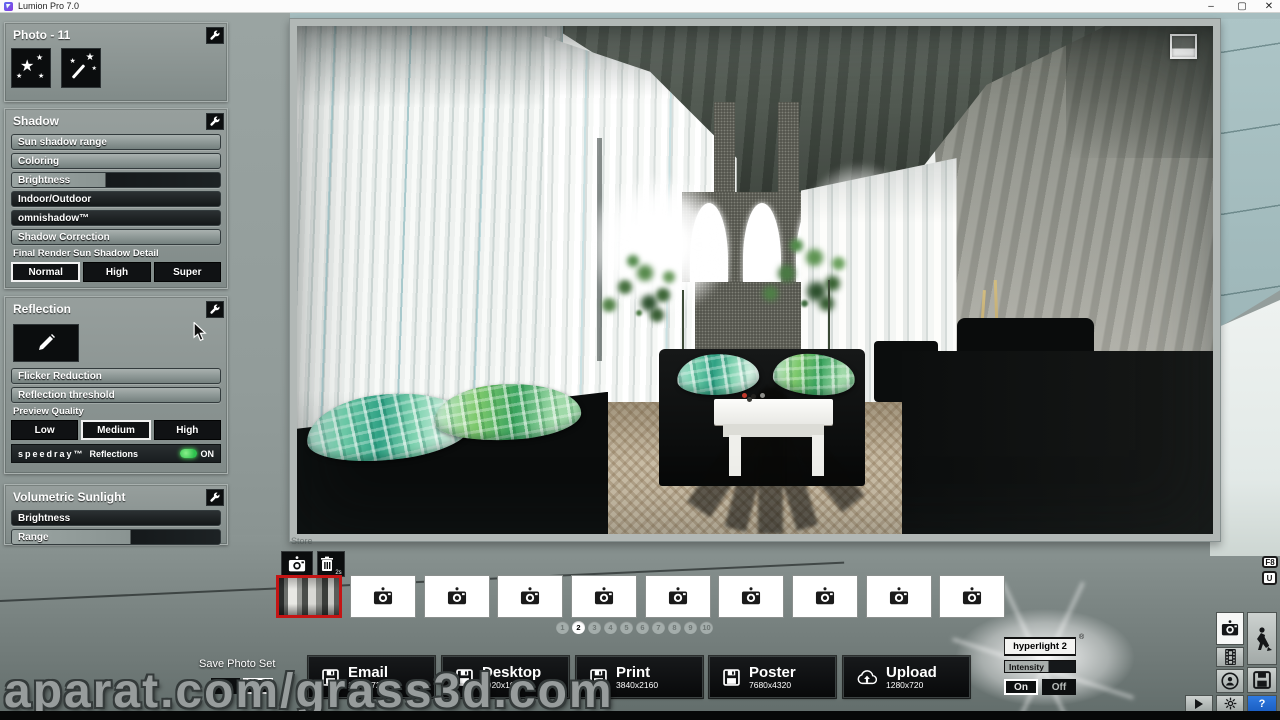 The height and width of the screenshot is (720, 1280). I want to click on shadow-detail-super-button: Super, so click(187, 272).